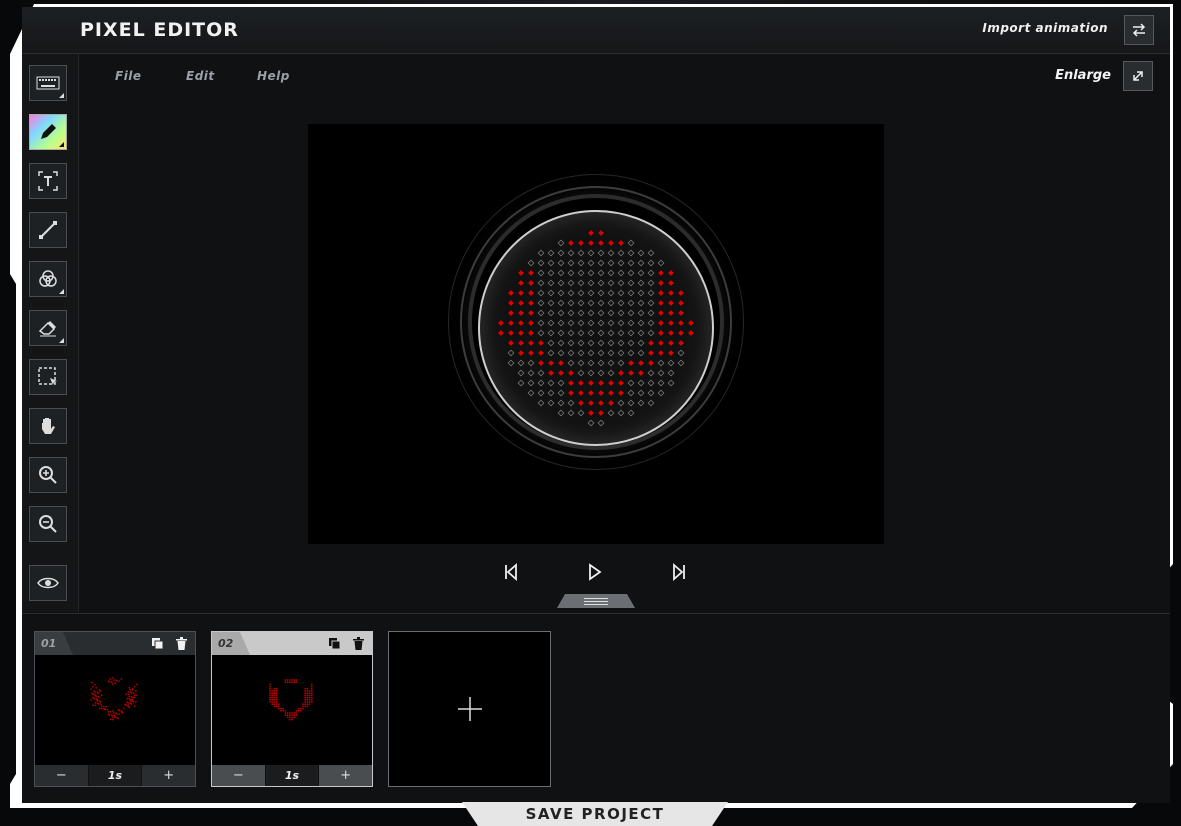 The image size is (1181, 826). Describe the element at coordinates (115, 775) in the screenshot. I see `frame-duration: 1s` at that location.